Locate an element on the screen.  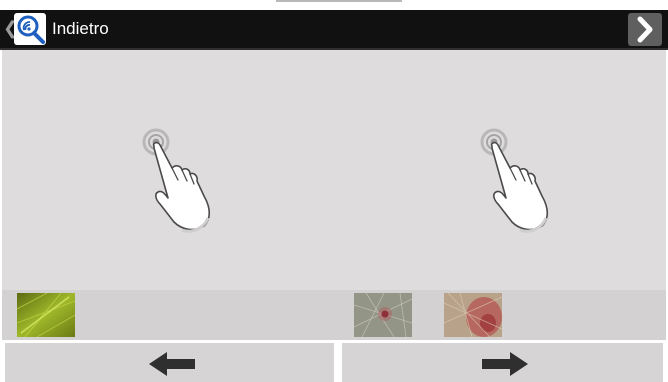
action-bar: ❮ Indietro is located at coordinates (334, 30).